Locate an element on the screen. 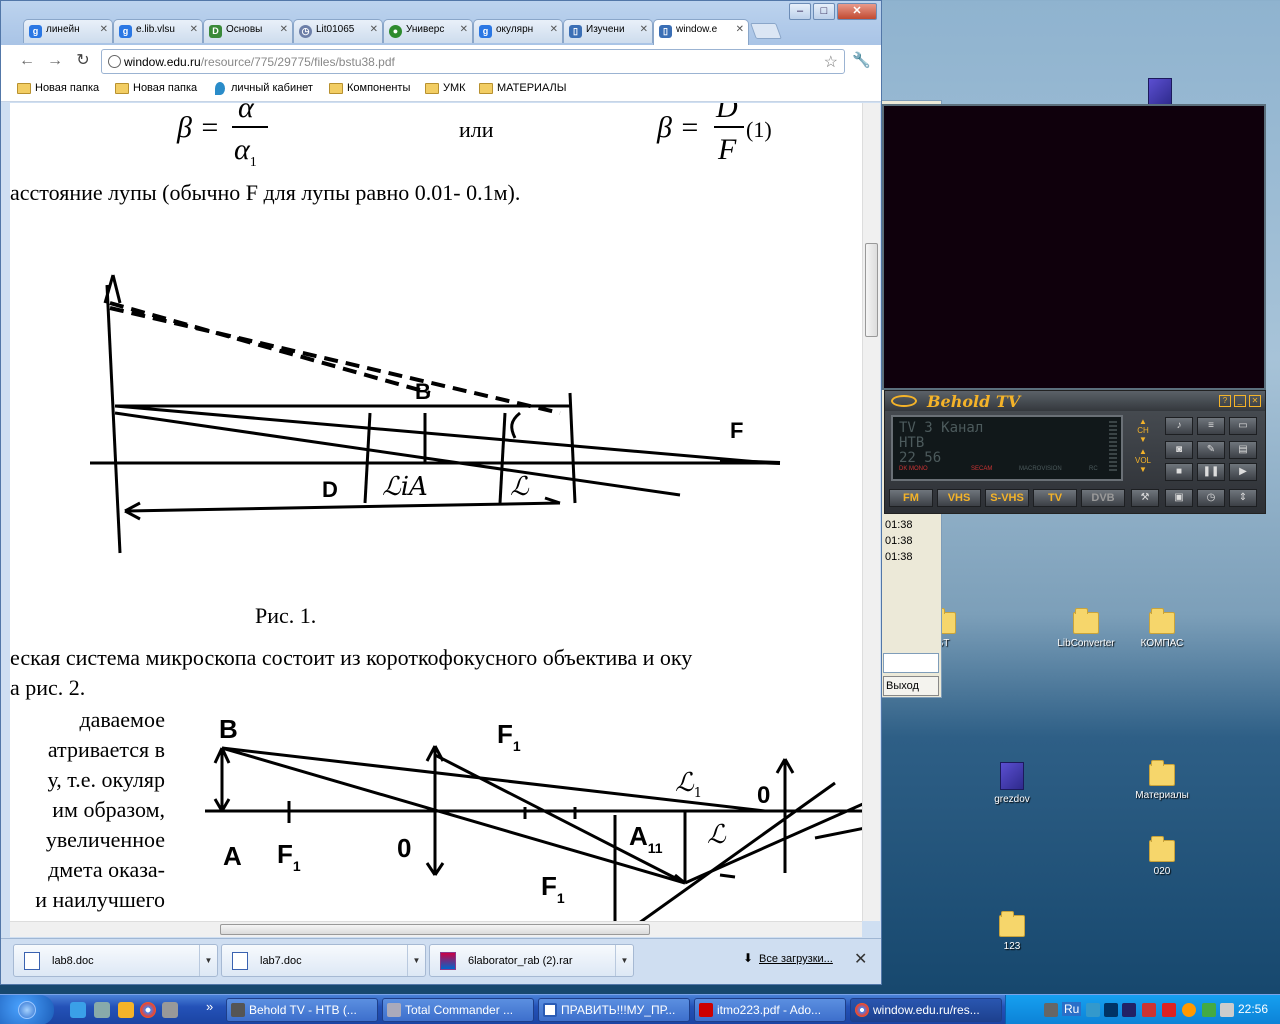 This screenshot has height=1024, width=1280. tray-z-icon is located at coordinates (1111, 1010).